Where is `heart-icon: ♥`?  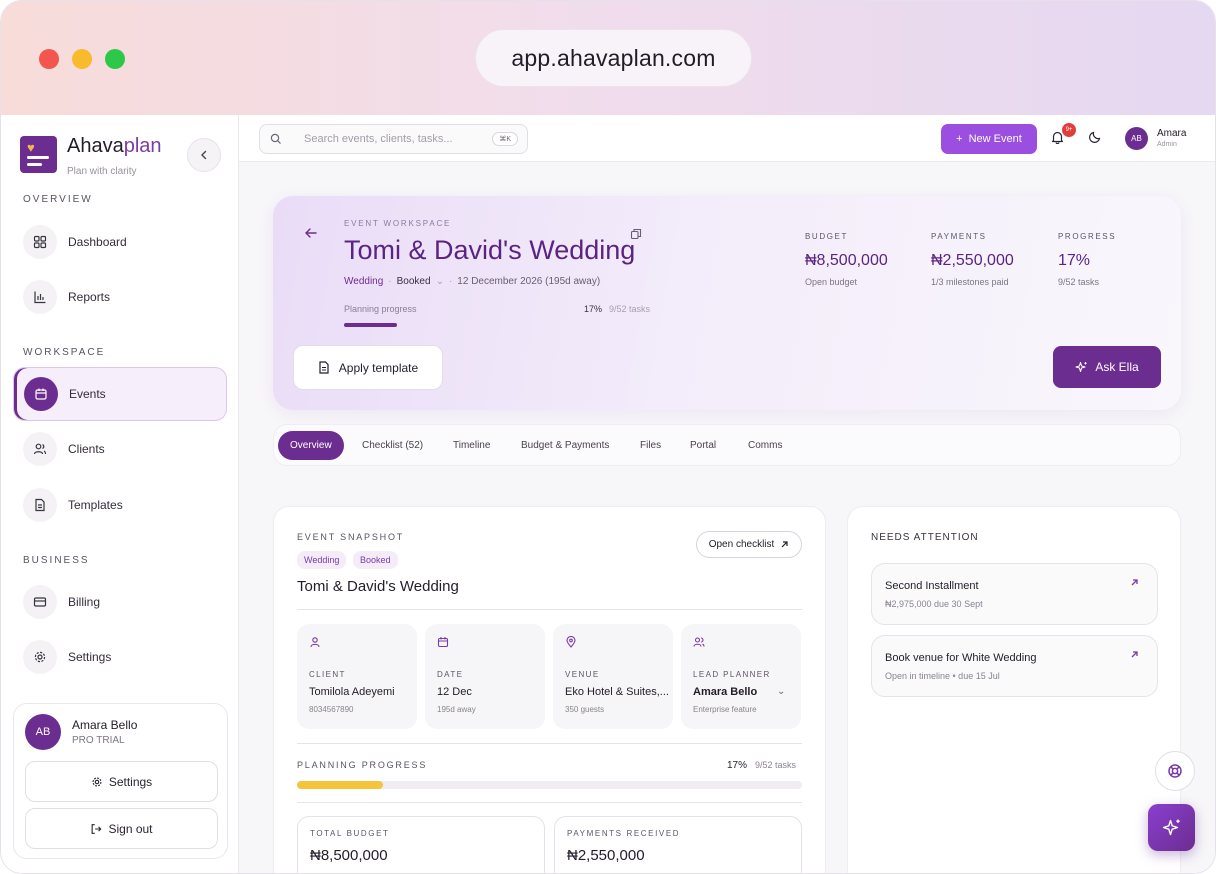
heart-icon: ♥ is located at coordinates (31, 147).